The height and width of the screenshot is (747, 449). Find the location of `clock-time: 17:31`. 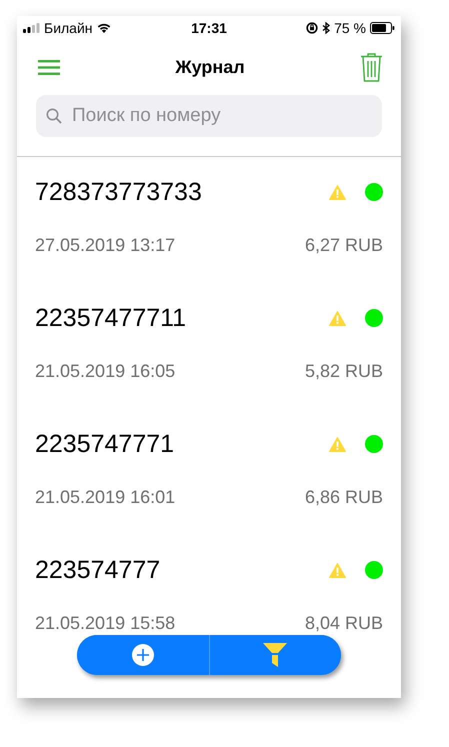

clock-time: 17:31 is located at coordinates (209, 28).